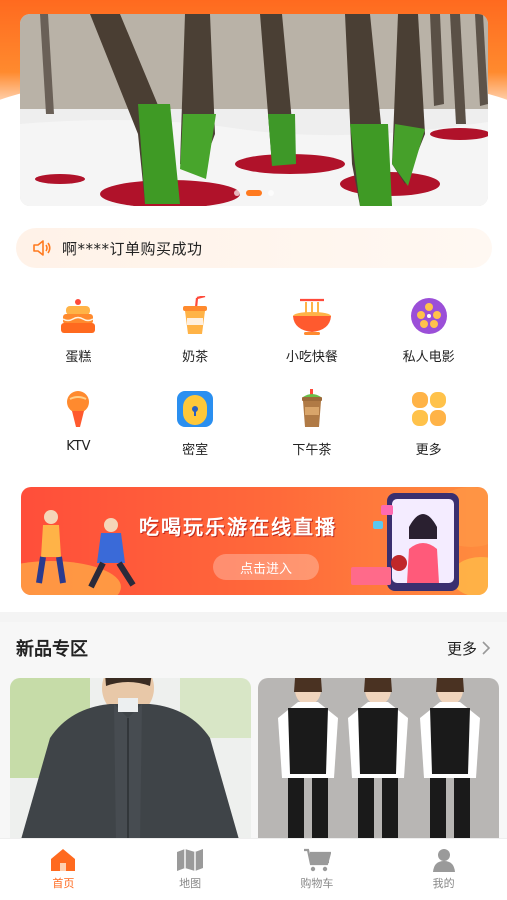 The image size is (507, 900). Describe the element at coordinates (195, 450) in the screenshot. I see `category-label: 密室` at that location.